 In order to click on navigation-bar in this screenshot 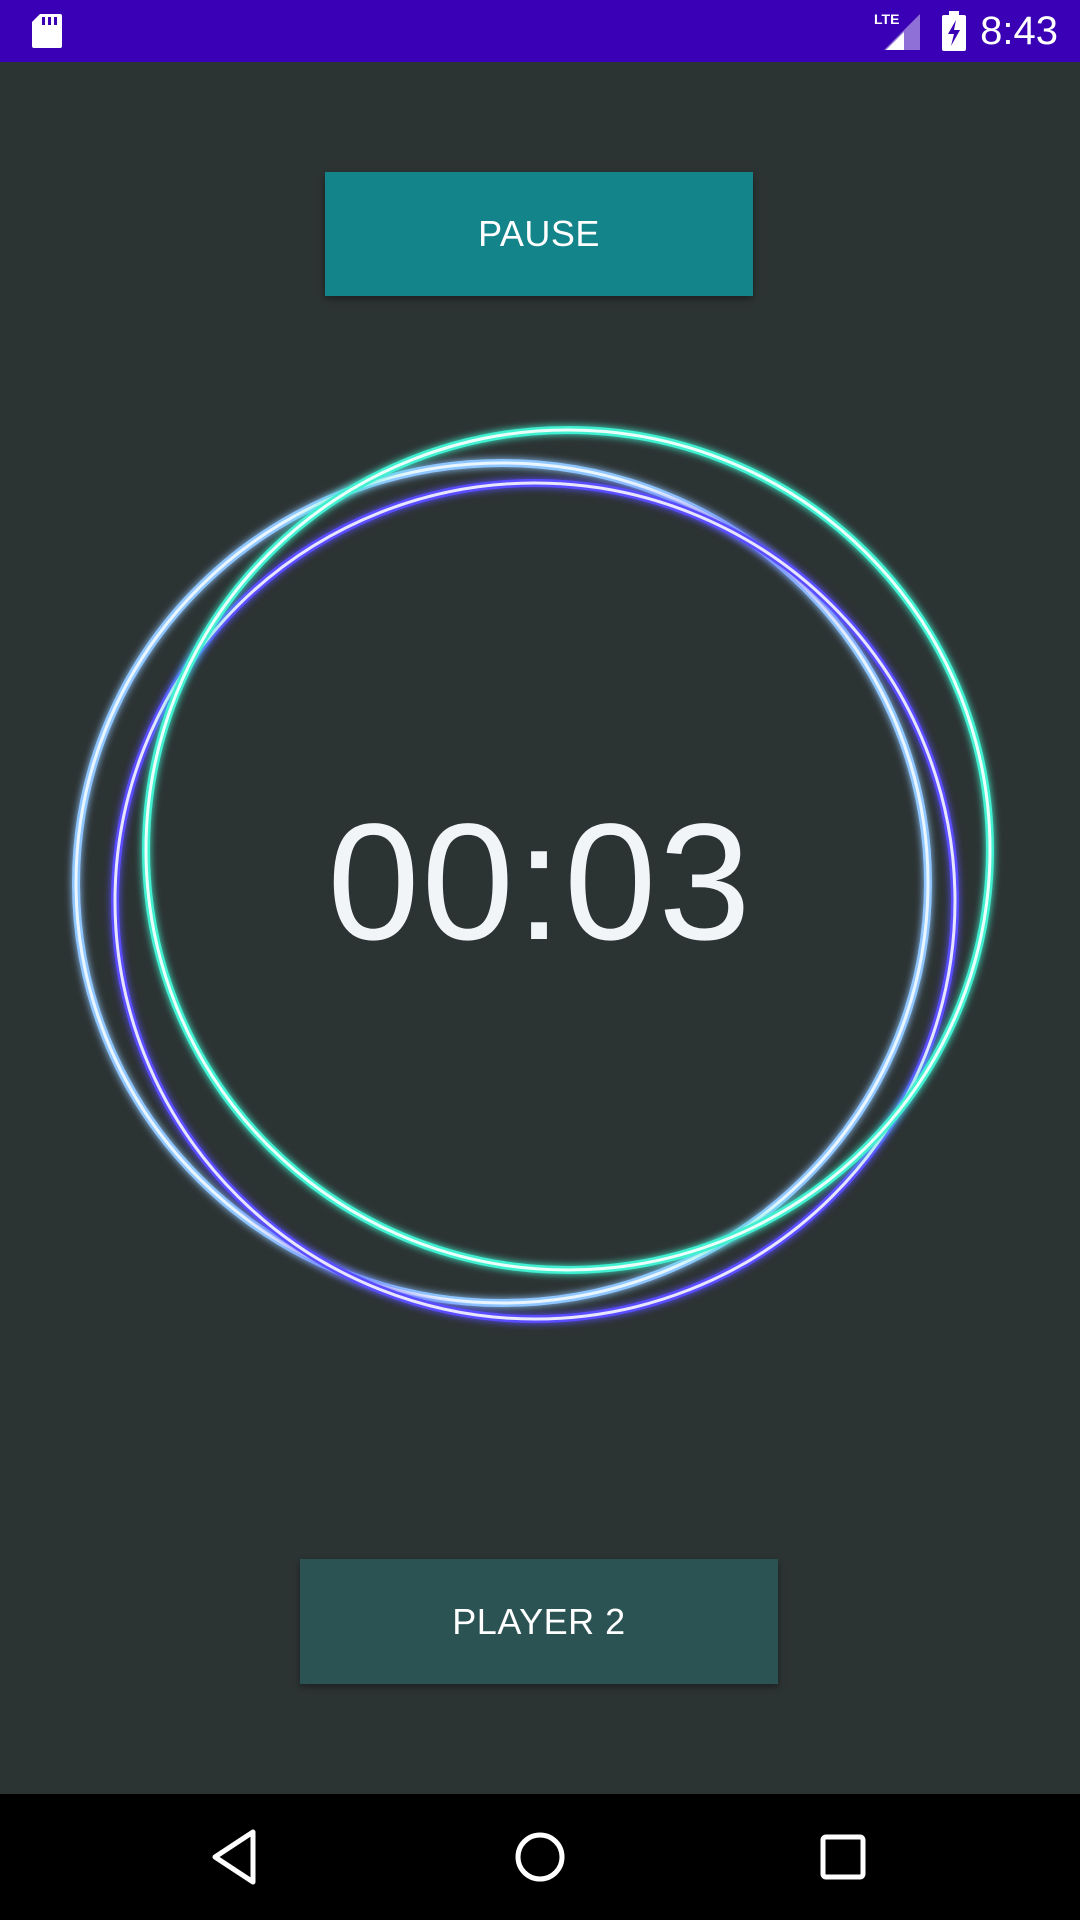, I will do `click(540, 1857)`.